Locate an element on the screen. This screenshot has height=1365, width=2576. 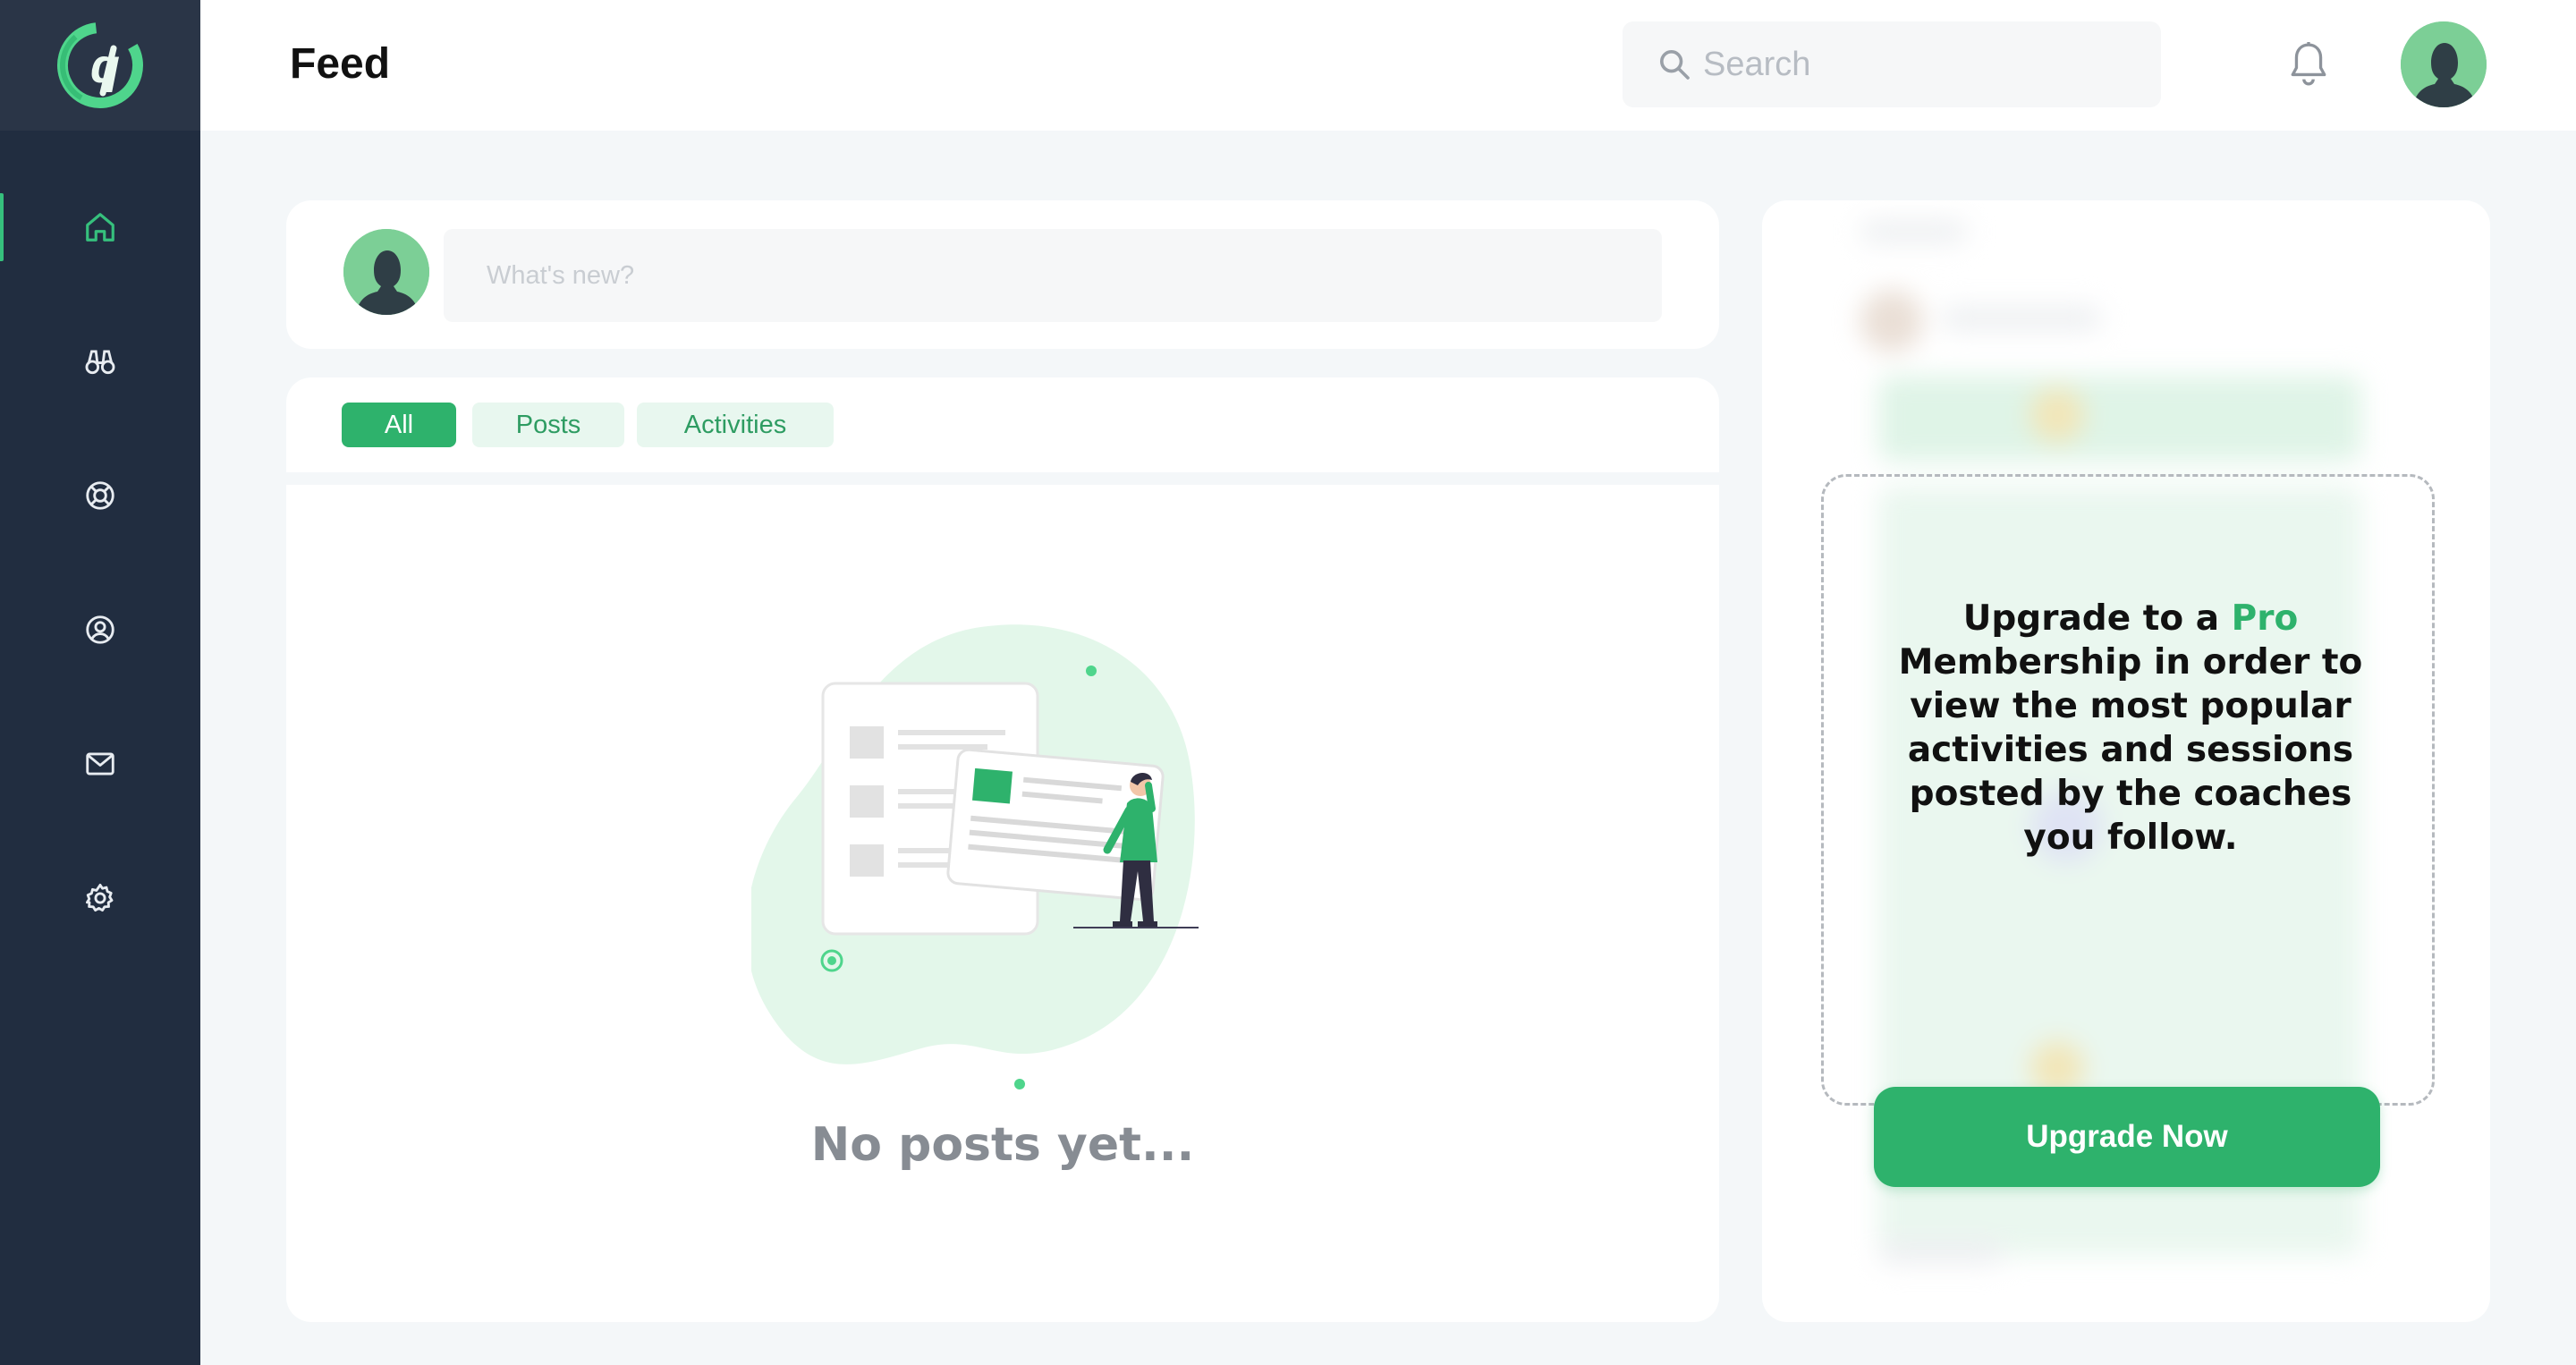
app-logo: q is located at coordinates (100, 65).